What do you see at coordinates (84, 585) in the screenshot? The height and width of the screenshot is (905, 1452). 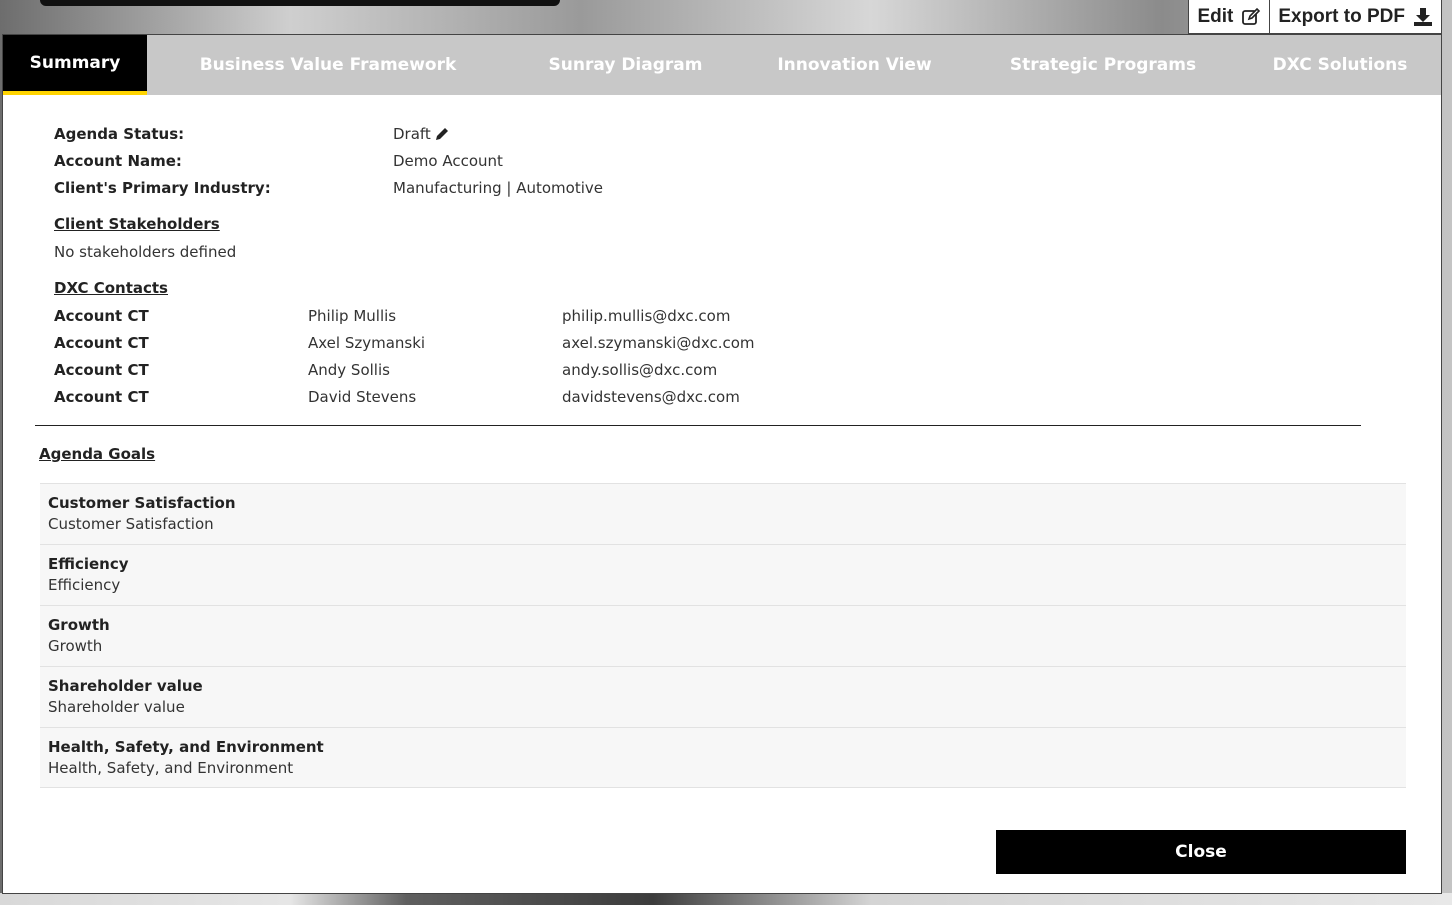 I see `goal-description: Efficiency` at bounding box center [84, 585].